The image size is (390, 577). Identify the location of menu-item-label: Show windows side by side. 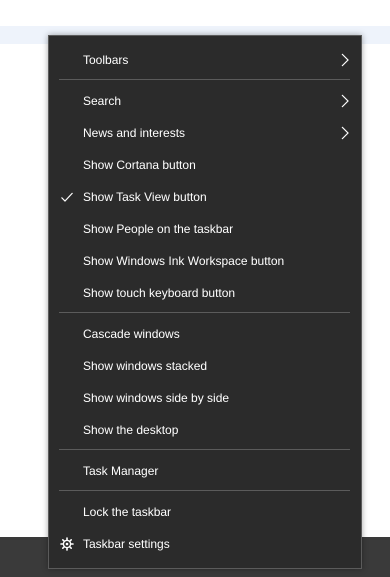
(156, 398).